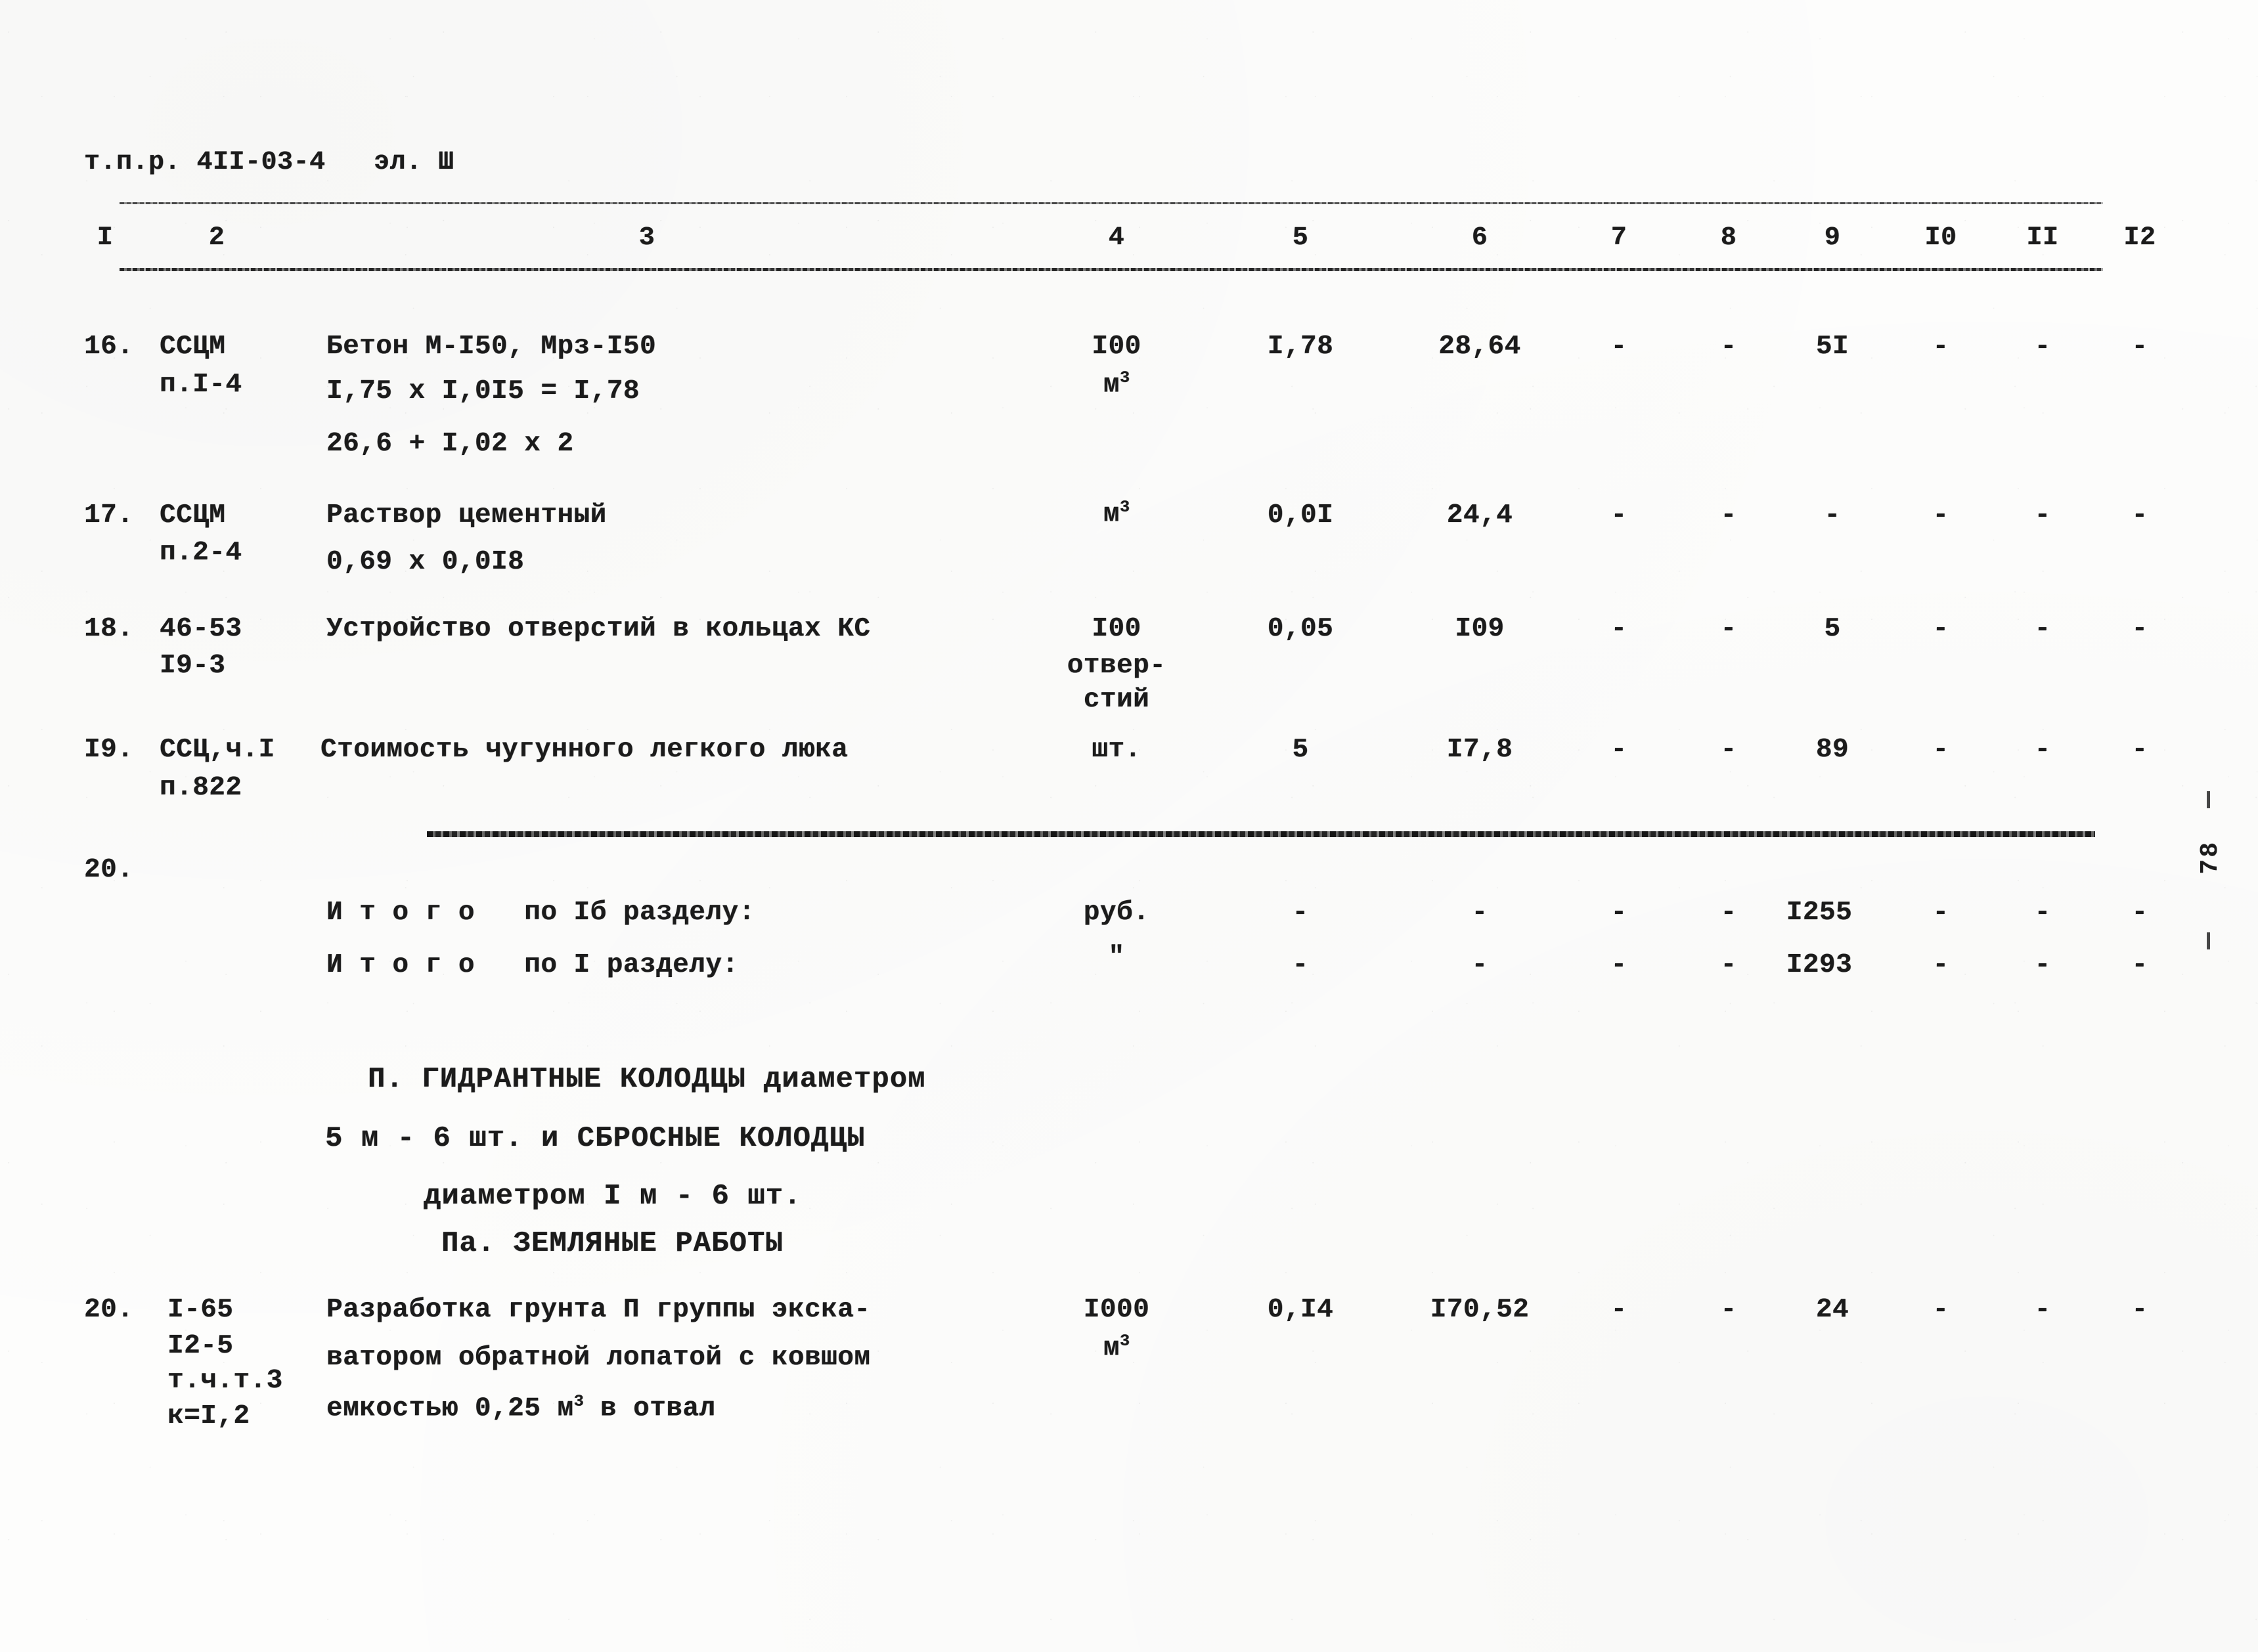 This screenshot has width=2258, height=1652. I want to click on row-code-line: 46-53, so click(201, 629).